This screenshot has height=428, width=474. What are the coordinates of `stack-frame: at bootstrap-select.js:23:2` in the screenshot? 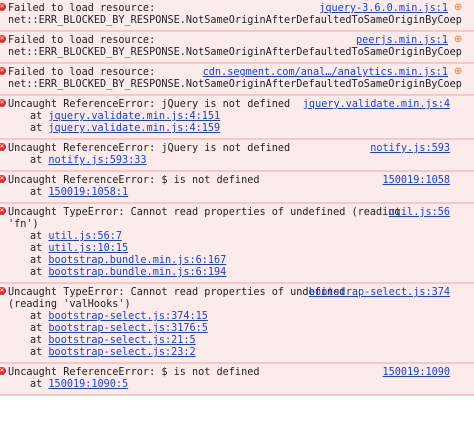 It's located at (113, 352).